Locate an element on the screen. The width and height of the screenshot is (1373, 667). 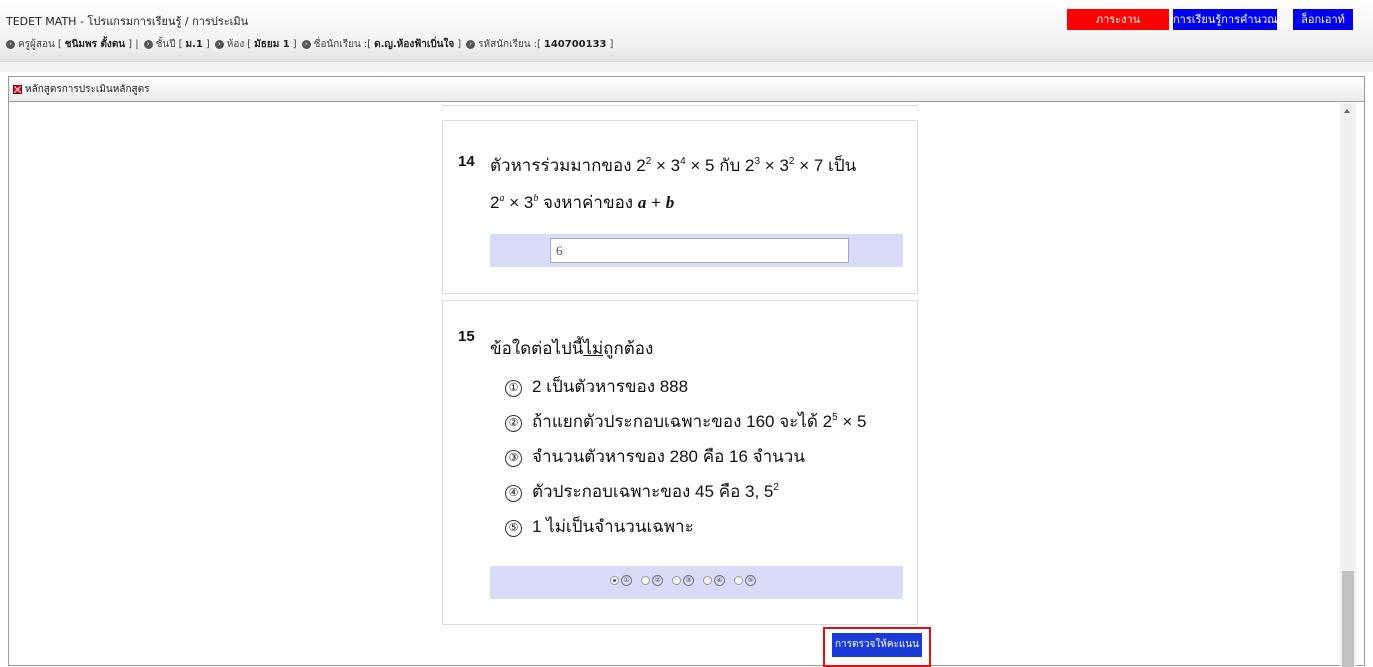
submit-highlight: การตรวจให้คะแนน is located at coordinates (877, 647).